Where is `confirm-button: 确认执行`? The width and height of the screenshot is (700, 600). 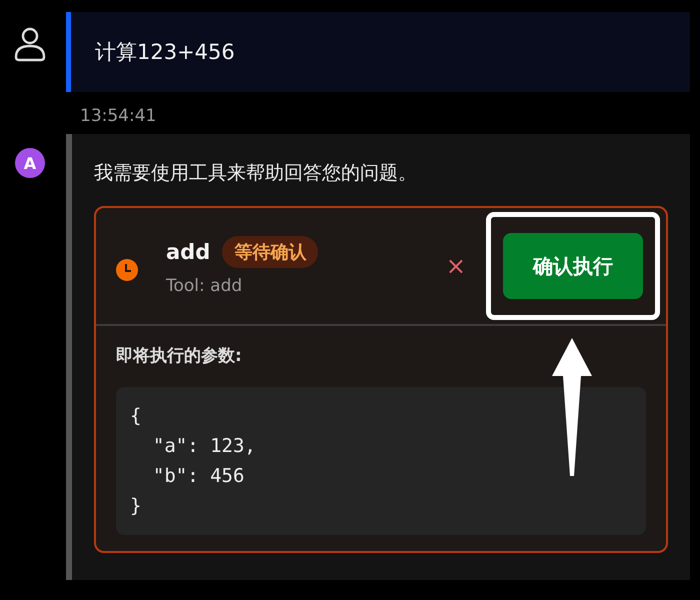 confirm-button: 确认执行 is located at coordinates (573, 266).